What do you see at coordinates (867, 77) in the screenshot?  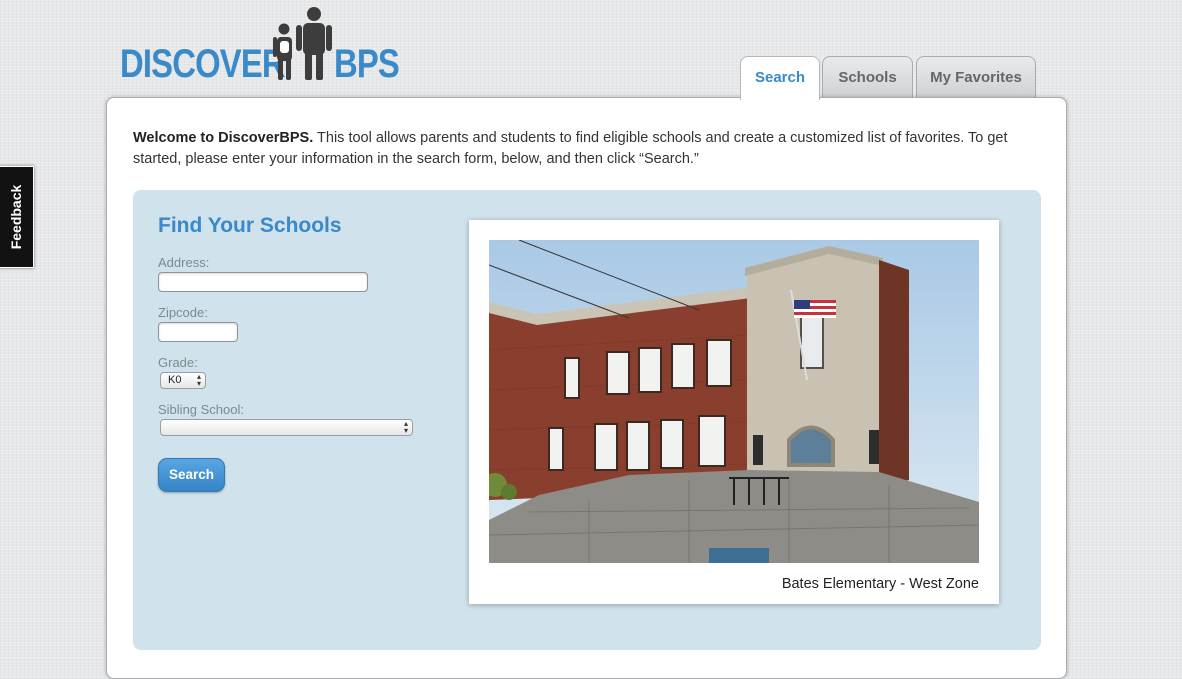 I see `tab-schools: Schools` at bounding box center [867, 77].